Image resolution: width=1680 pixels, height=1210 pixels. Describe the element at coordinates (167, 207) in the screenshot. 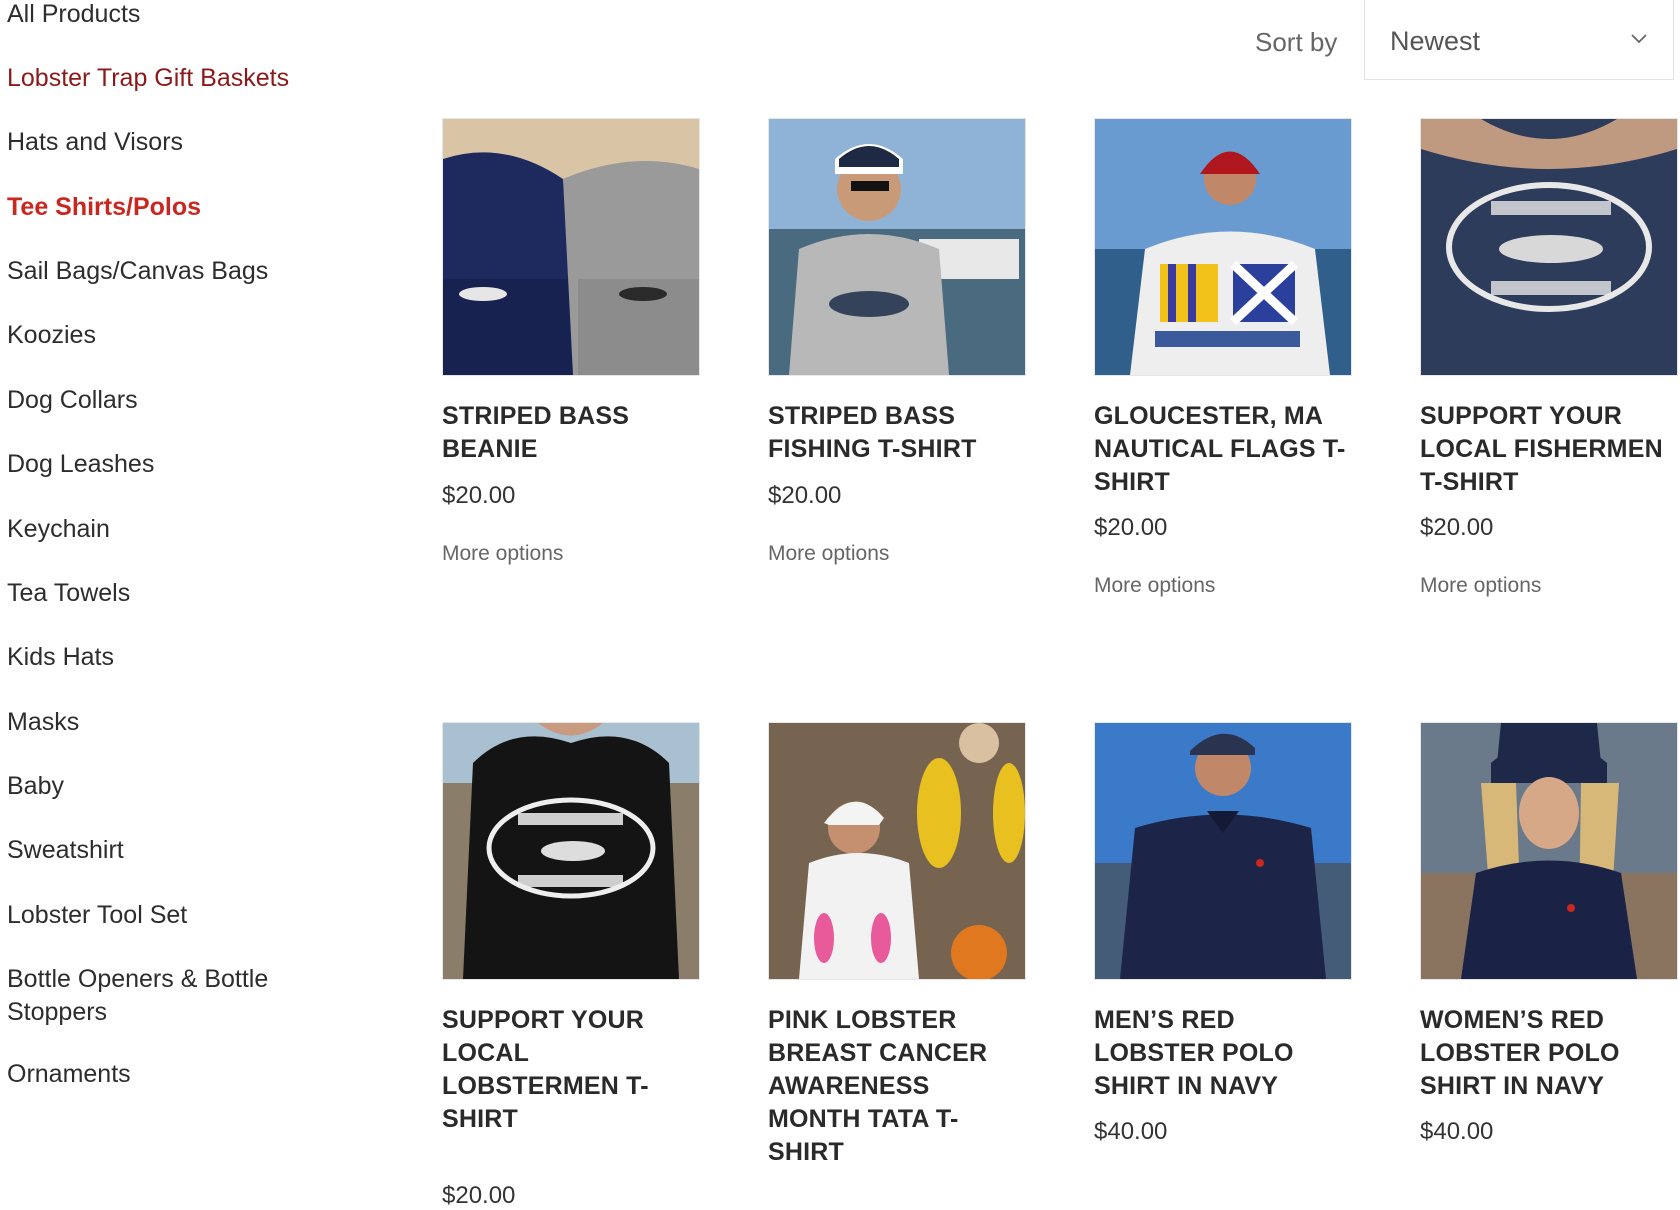

I see `category-tee-shirts-polos: Tee Shirts/Polos` at that location.